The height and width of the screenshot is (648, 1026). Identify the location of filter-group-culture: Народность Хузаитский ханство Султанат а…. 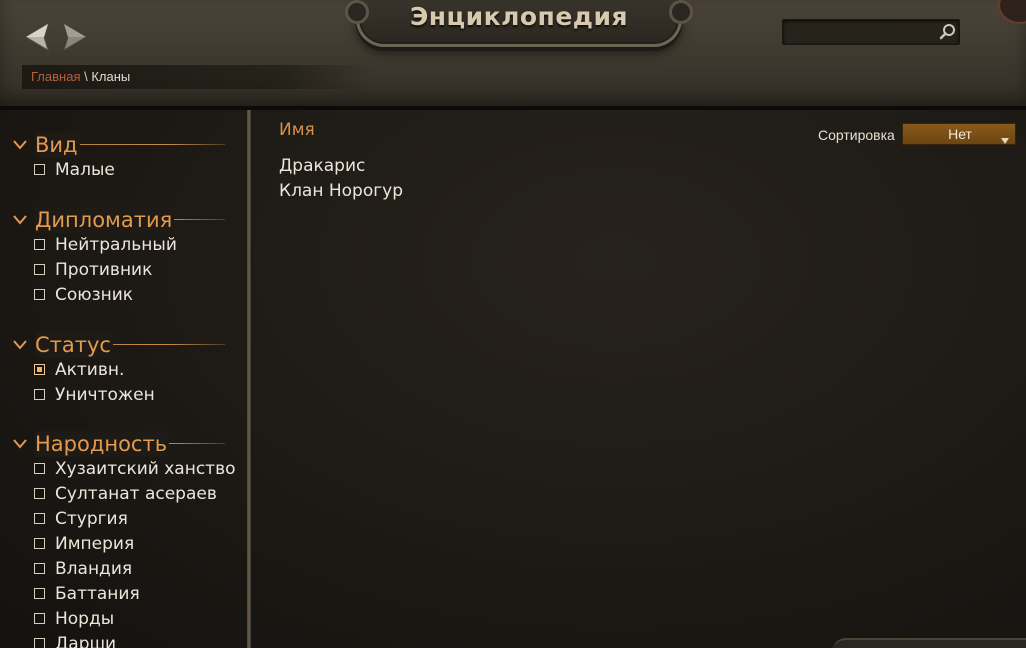
(123, 539).